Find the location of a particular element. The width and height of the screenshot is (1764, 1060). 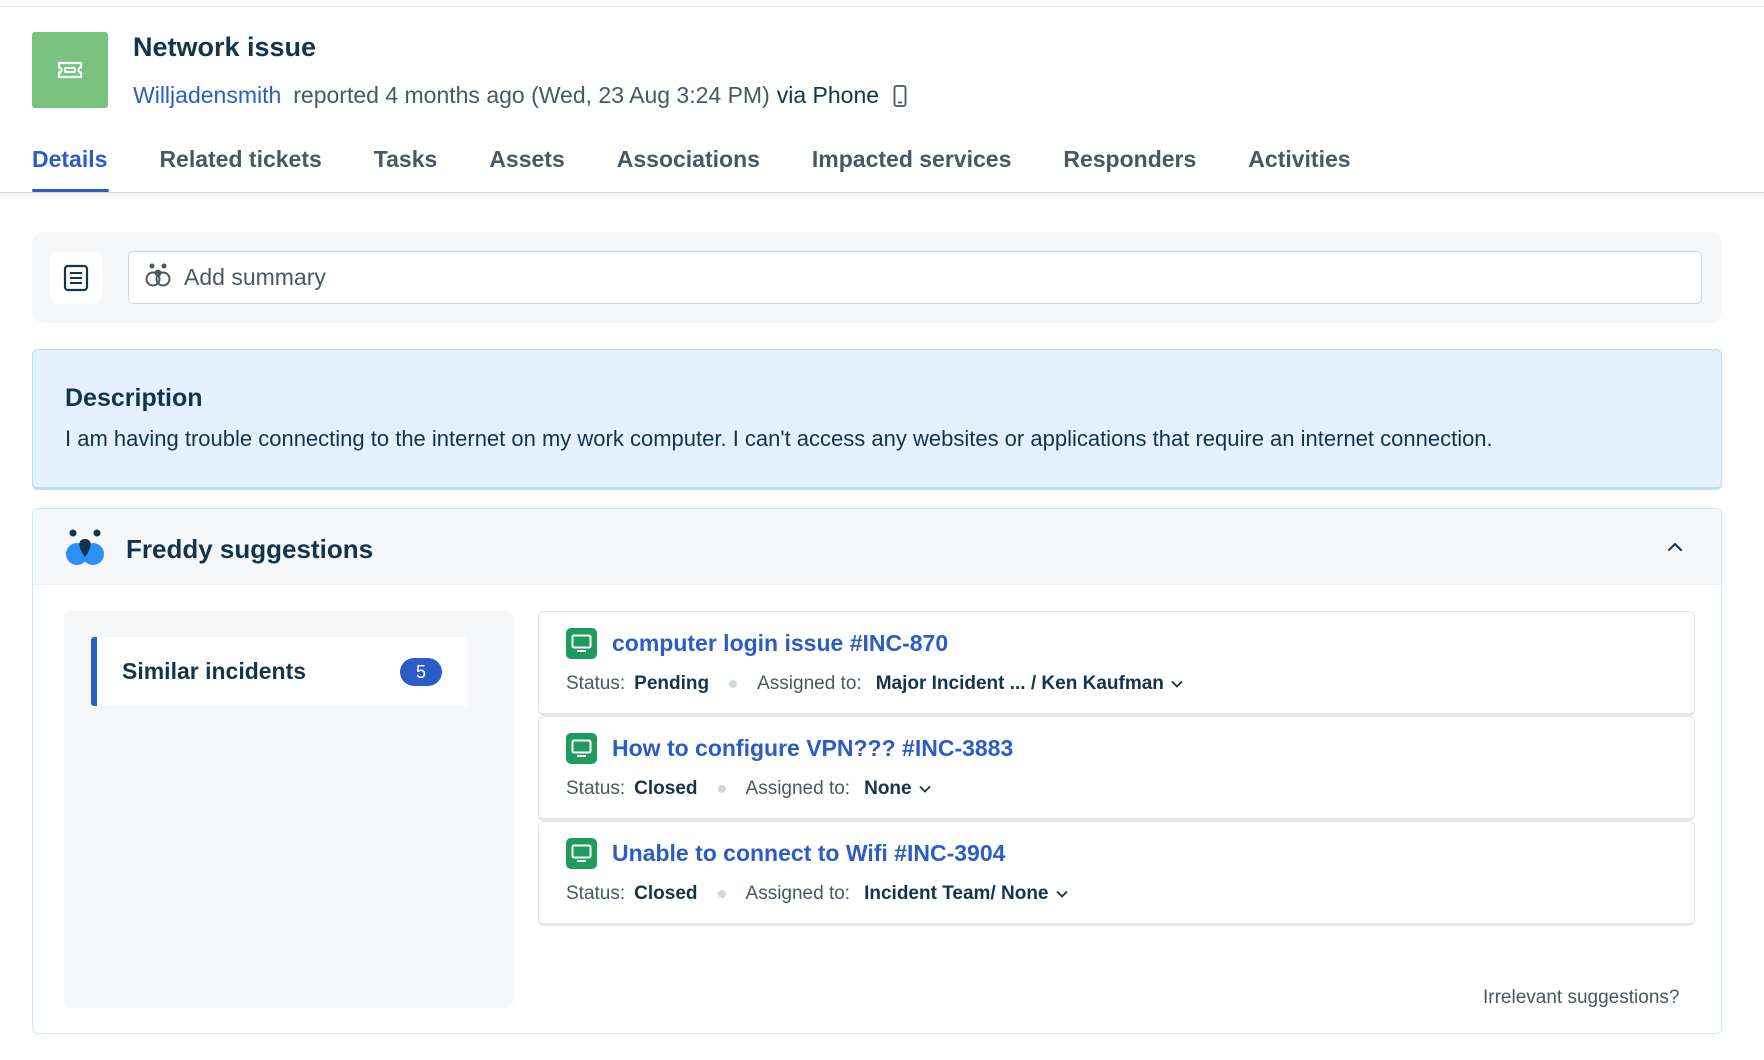

freddy-title: Freddy suggestions is located at coordinates (250, 549).